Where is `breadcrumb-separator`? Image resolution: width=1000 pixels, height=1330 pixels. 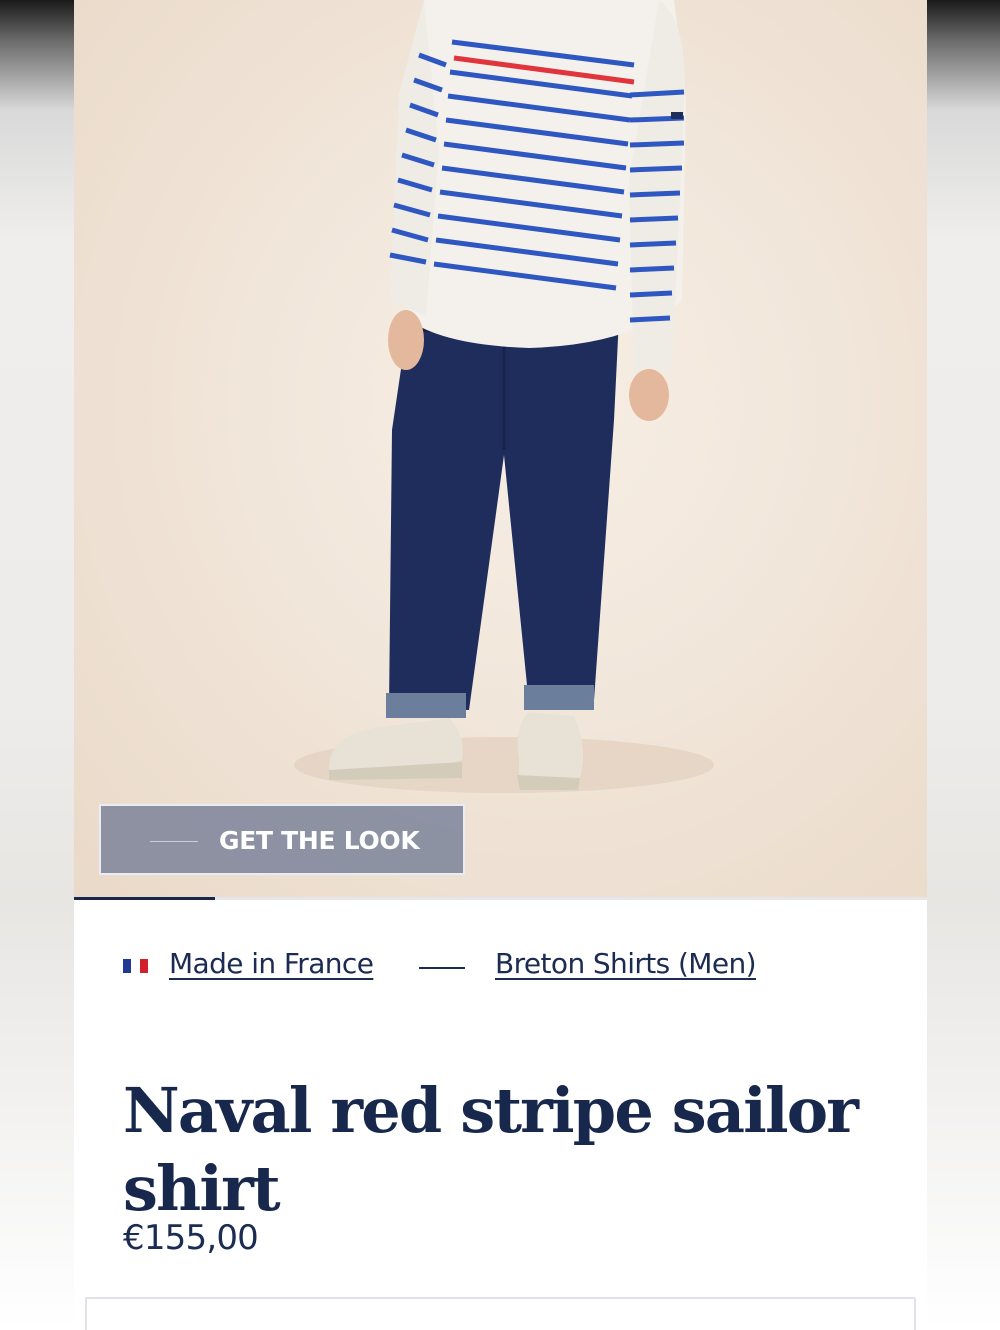 breadcrumb-separator is located at coordinates (442, 968).